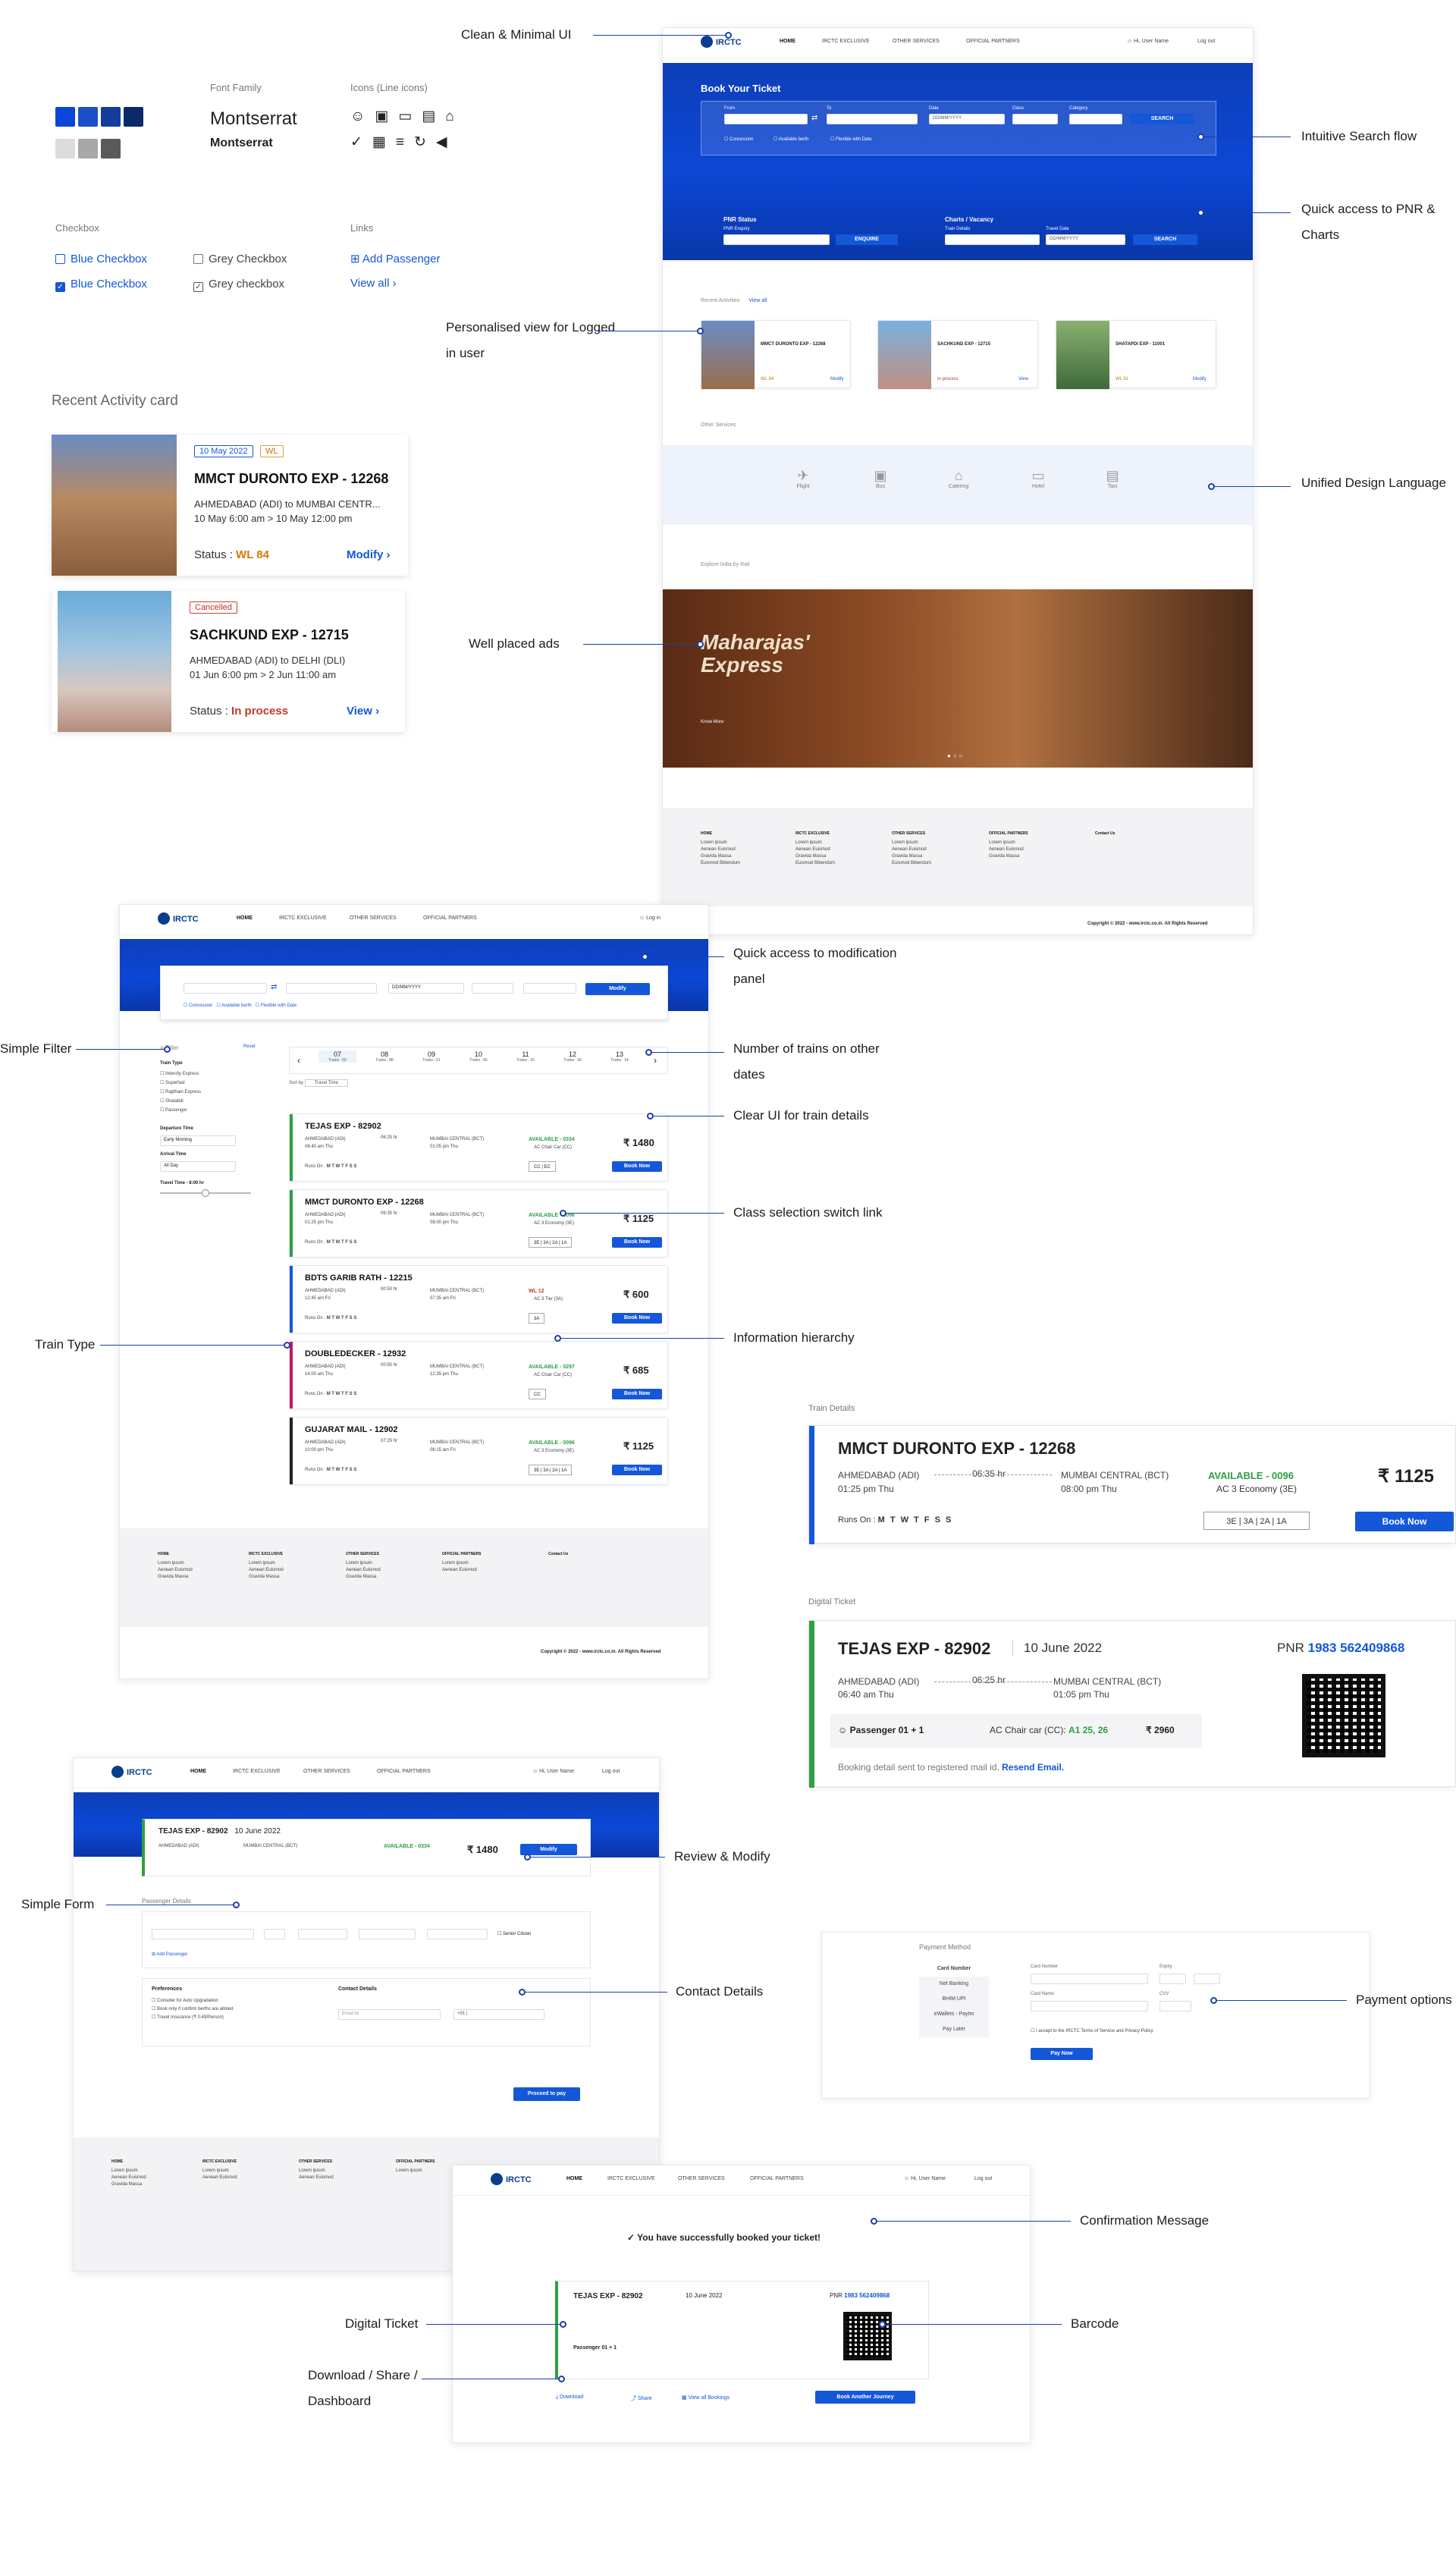  I want to click on concession-checkbox: ☐ Concession, so click(738, 139).